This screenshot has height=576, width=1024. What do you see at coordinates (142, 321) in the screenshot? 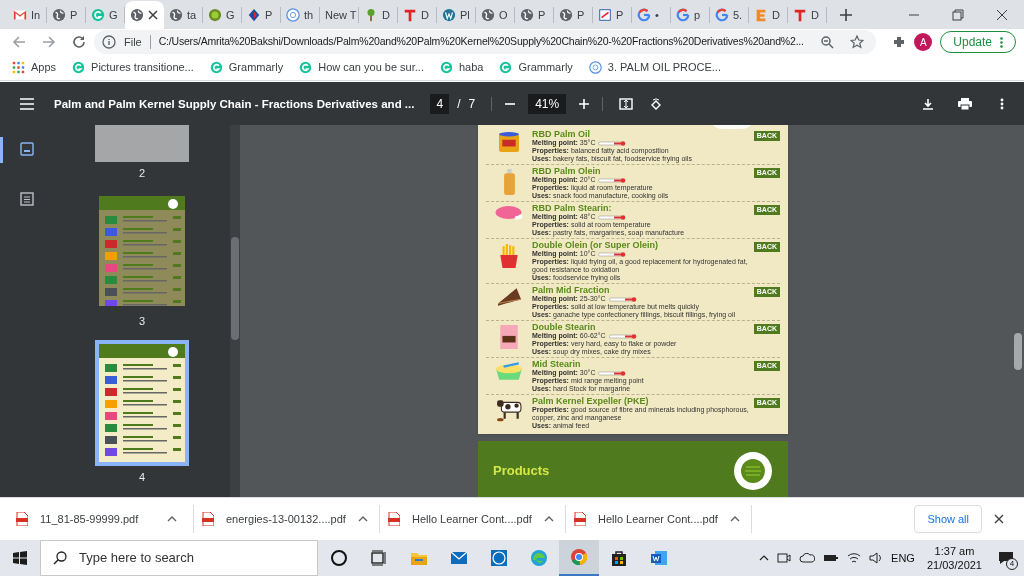
I see `page-label: 3` at bounding box center [142, 321].